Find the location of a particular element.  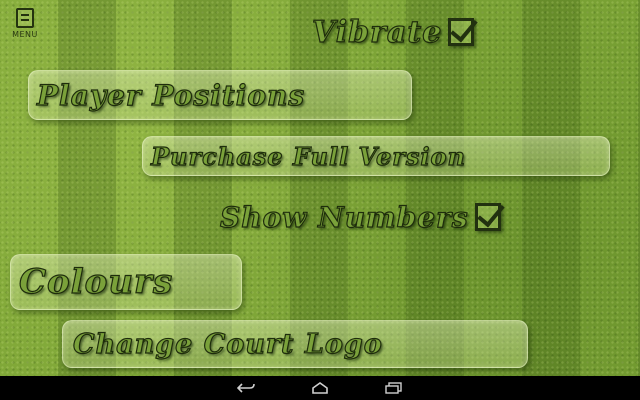

show-numbers-label: Show Numbers is located at coordinates (344, 217).